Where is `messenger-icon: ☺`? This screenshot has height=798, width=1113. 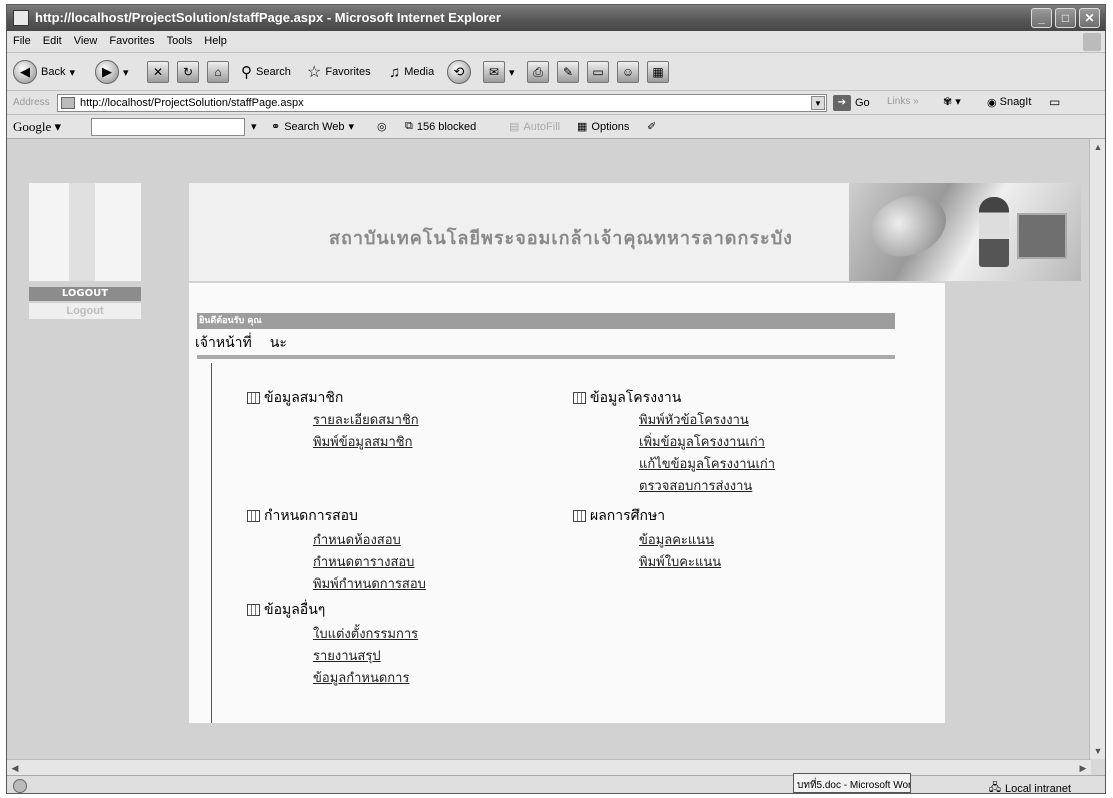
messenger-icon: ☺ is located at coordinates (628, 72).